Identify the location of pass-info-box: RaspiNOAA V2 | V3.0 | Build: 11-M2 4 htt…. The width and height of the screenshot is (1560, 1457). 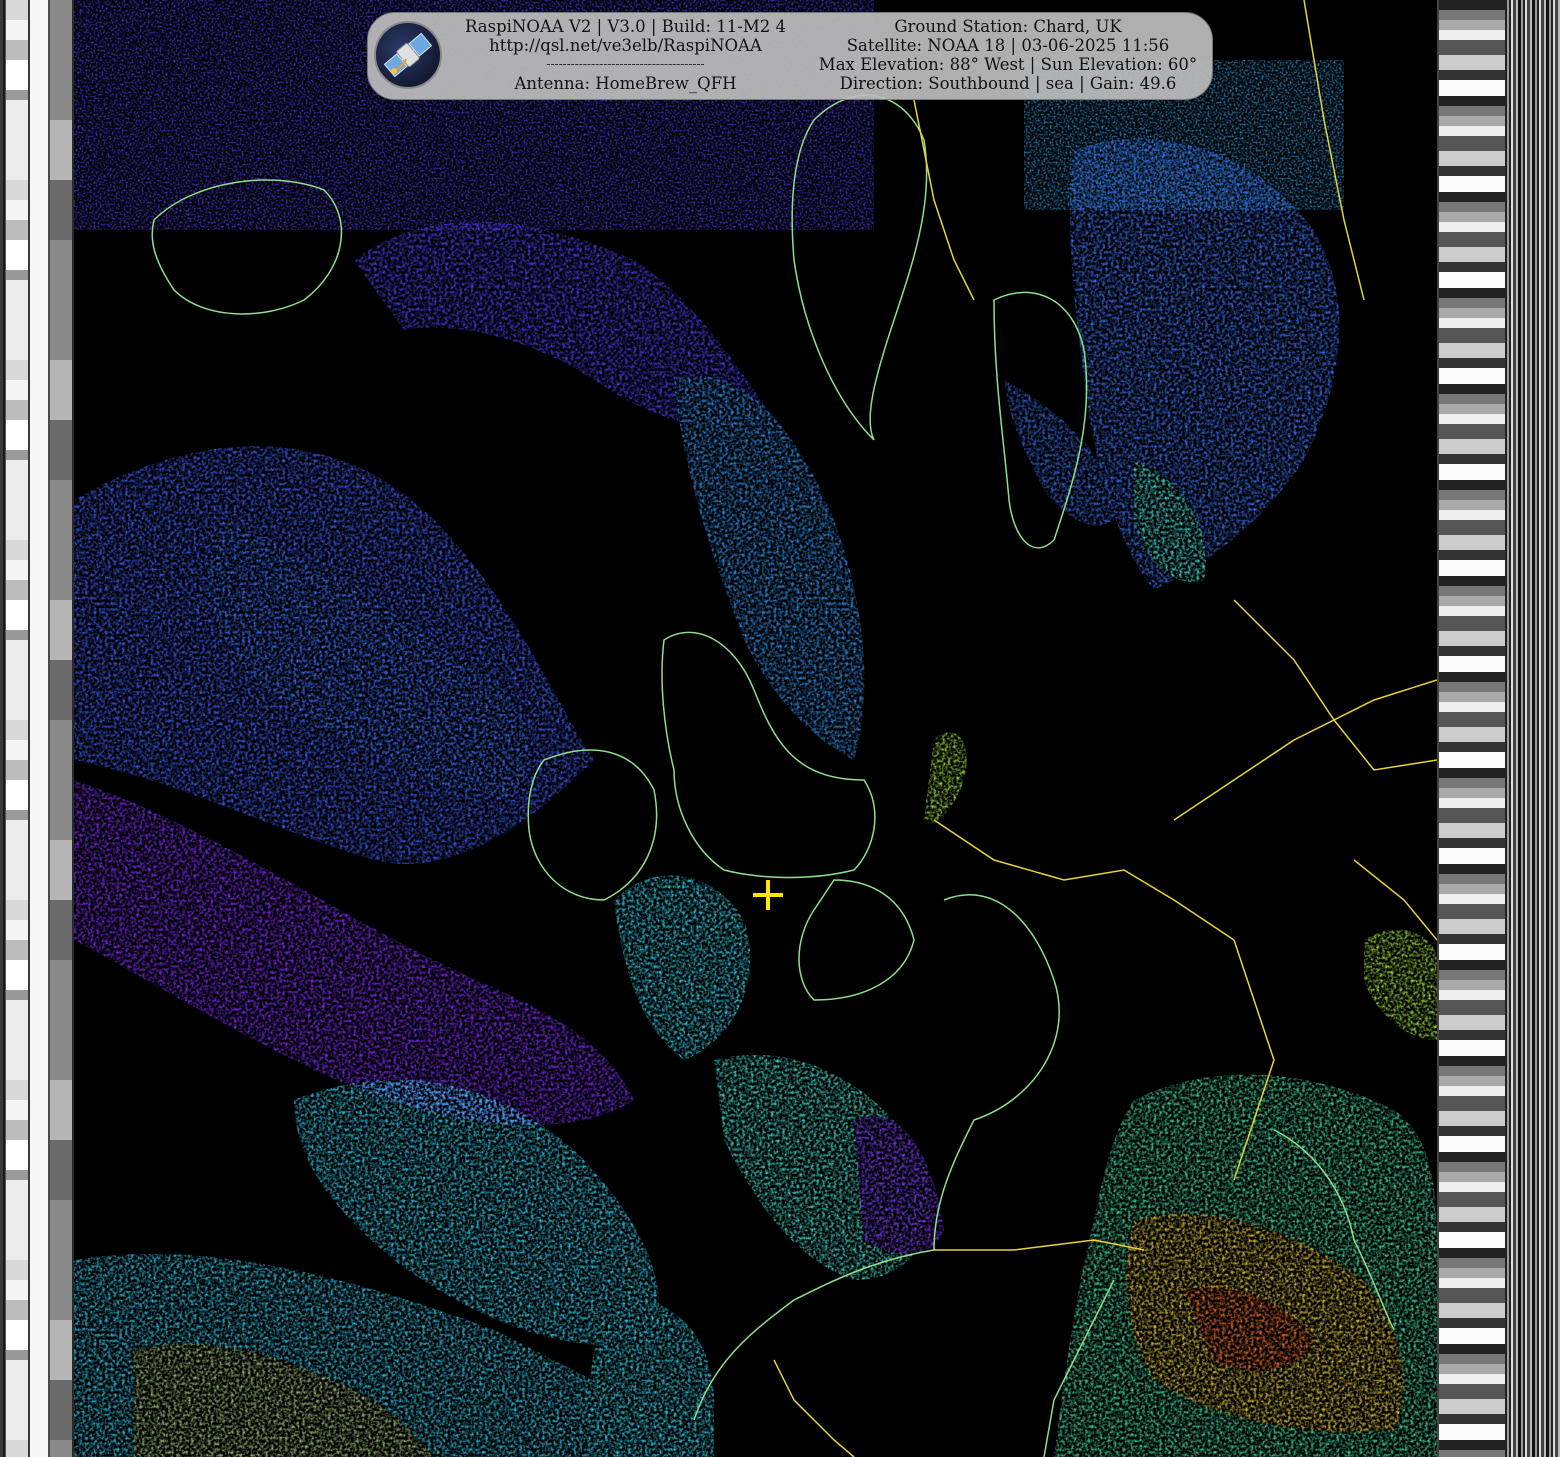
(790, 56).